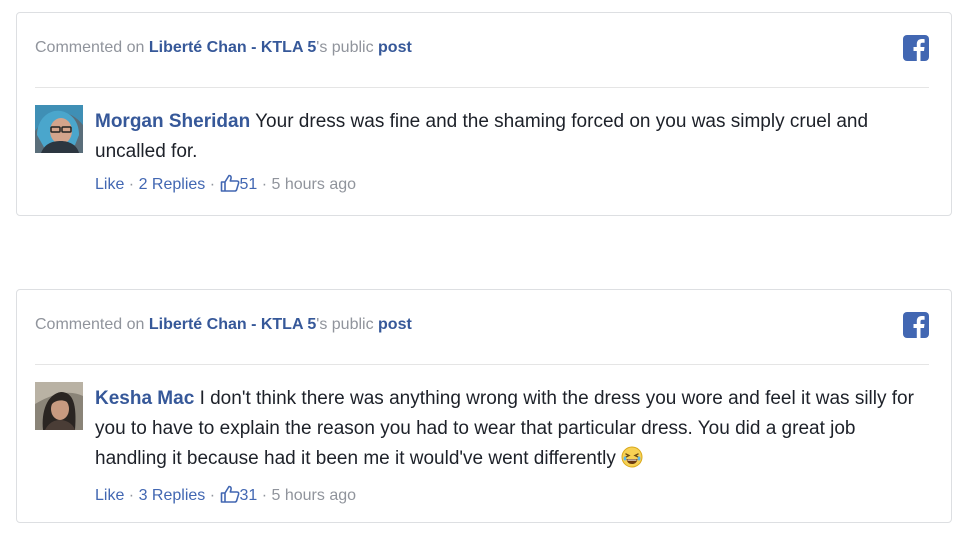  Describe the element at coordinates (508, 497) in the screenshot. I see `comment-actions: Like · 3 Replies · 31 · 5 hours ago` at that location.